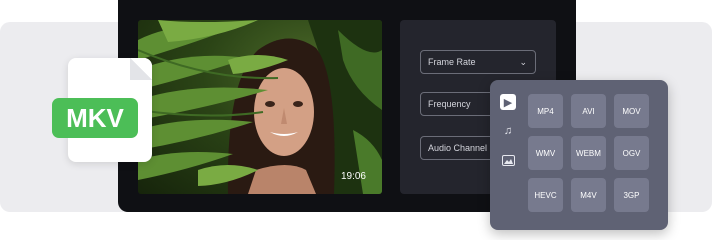 The image size is (720, 240). I want to click on file-format-badge: MKV, so click(95, 118).